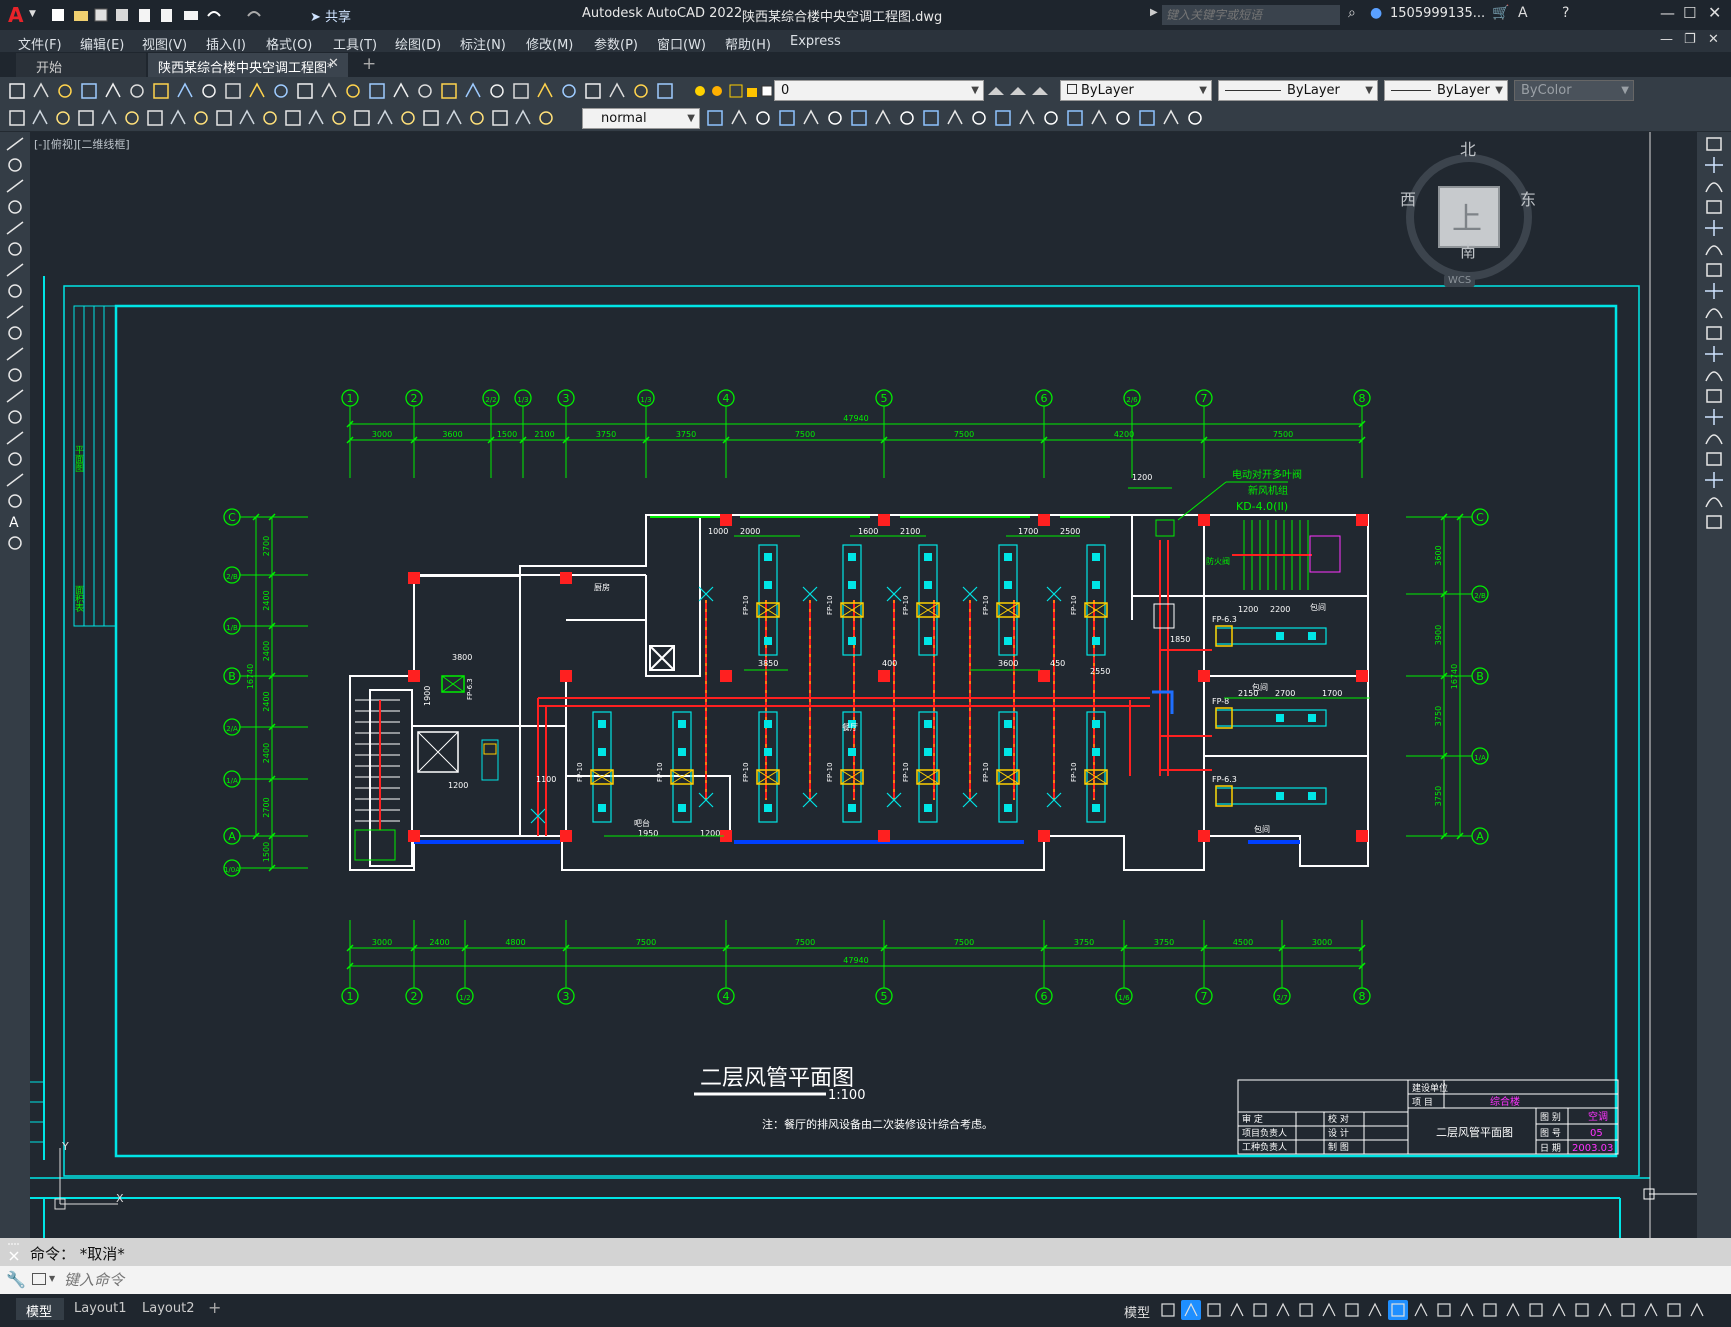 This screenshot has width=1731, height=1327. I want to click on standard-toolbar-icons, so click(353, 91).